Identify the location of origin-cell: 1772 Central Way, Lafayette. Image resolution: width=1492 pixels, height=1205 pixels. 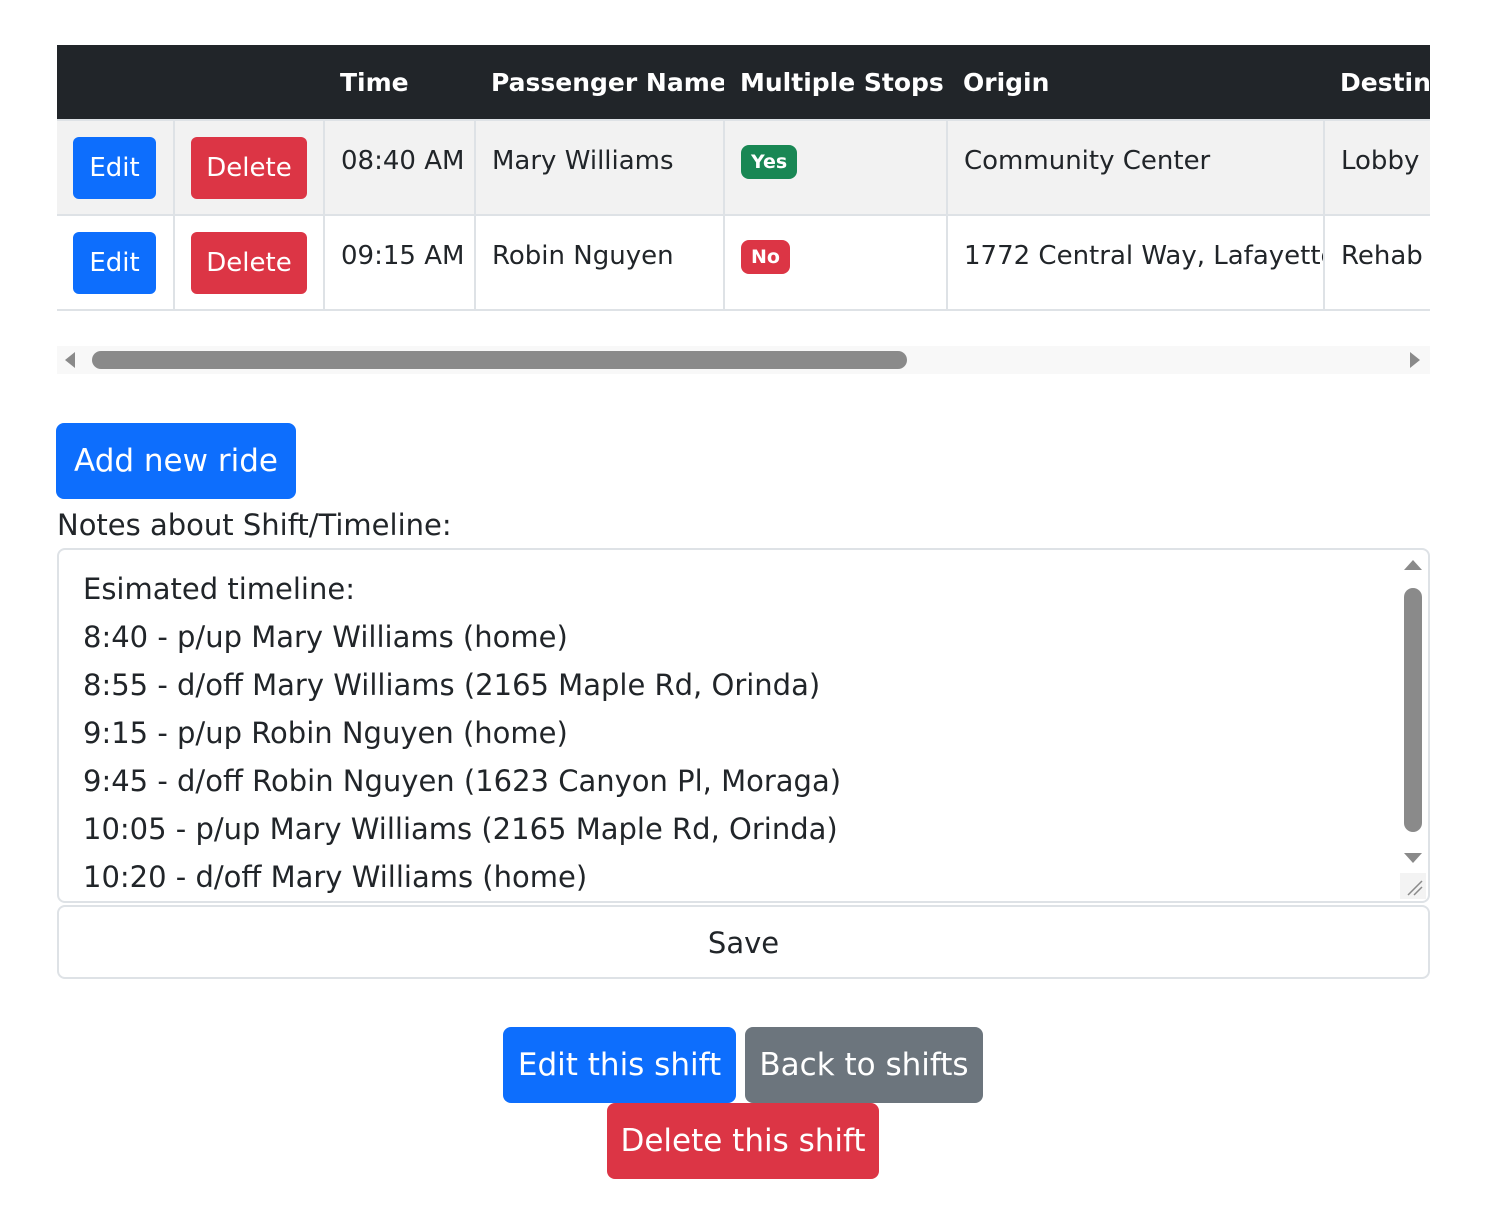
(1135, 263).